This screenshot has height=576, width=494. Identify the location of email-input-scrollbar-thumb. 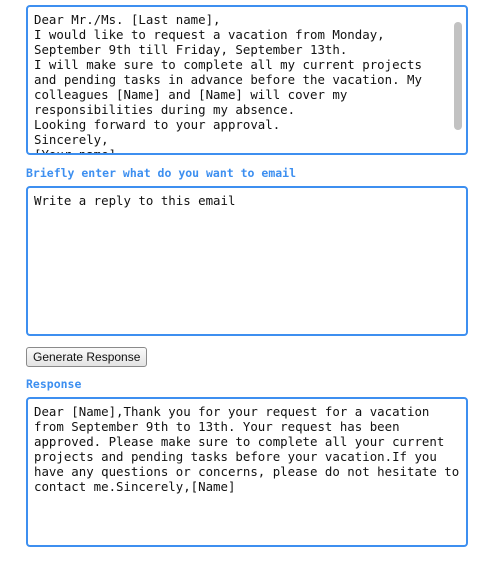
(458, 76).